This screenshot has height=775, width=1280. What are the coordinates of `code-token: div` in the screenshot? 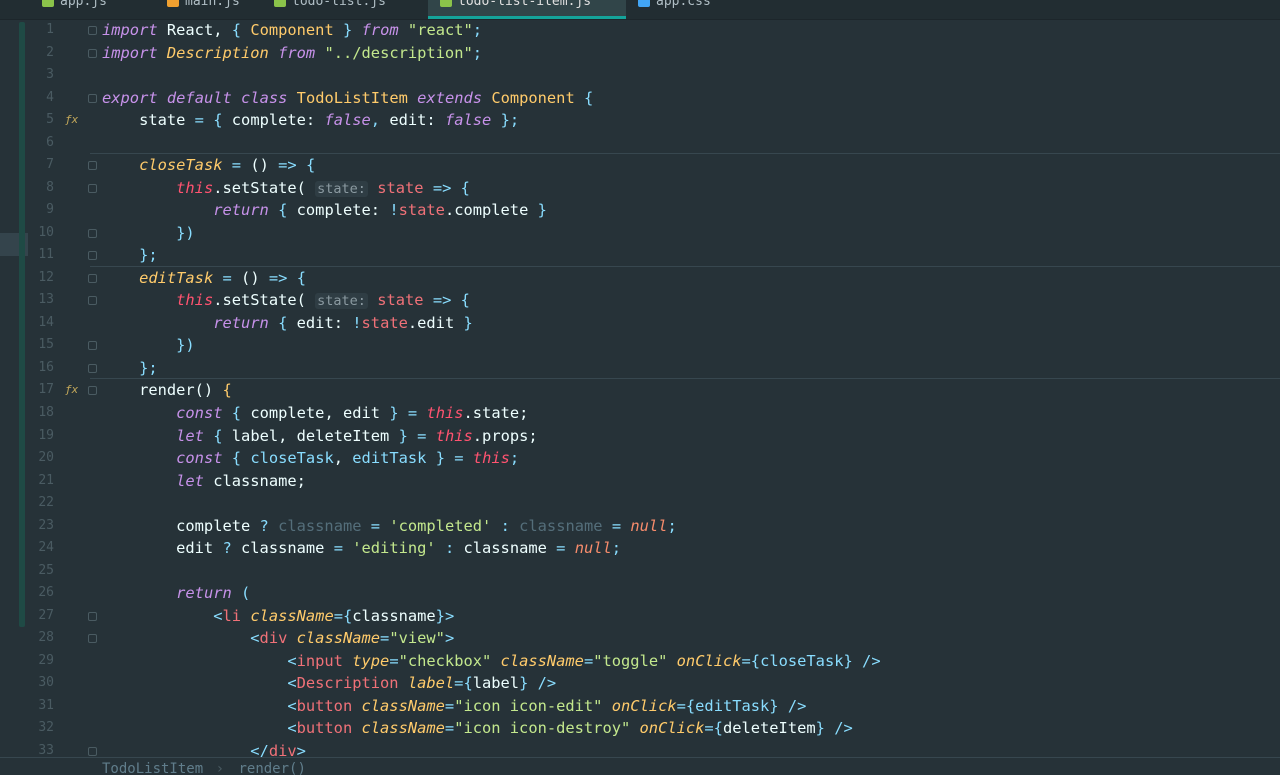 It's located at (282, 749).